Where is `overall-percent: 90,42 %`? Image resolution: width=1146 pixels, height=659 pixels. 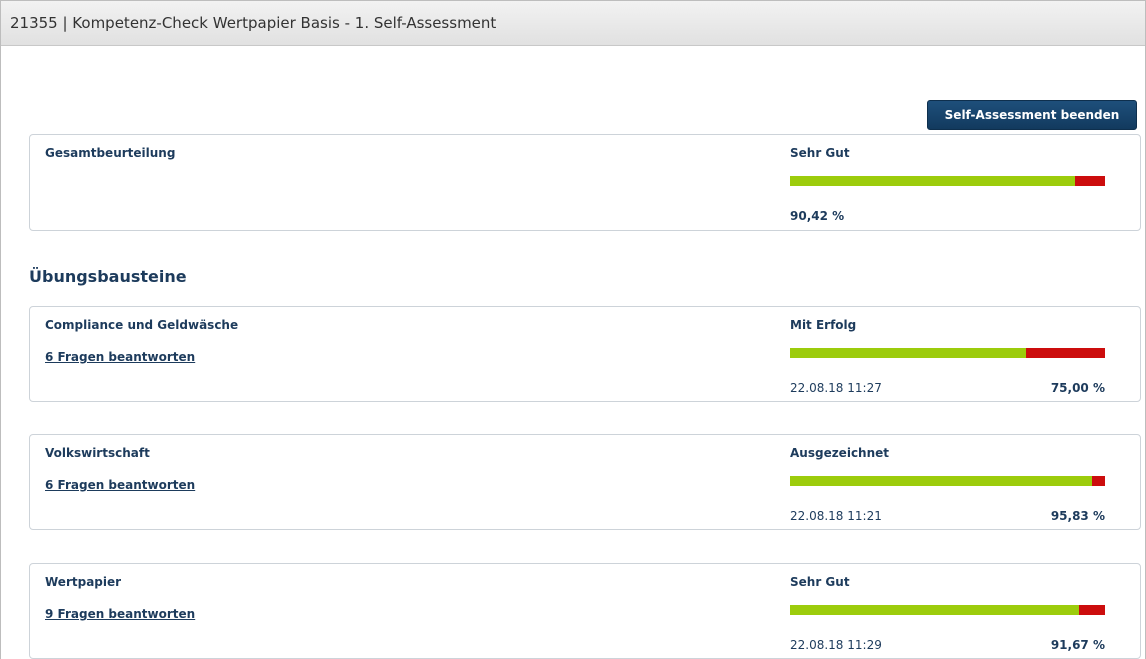 overall-percent: 90,42 % is located at coordinates (817, 216).